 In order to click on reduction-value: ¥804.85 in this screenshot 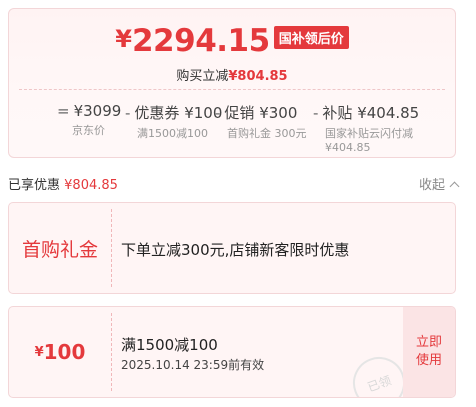, I will do `click(258, 76)`.